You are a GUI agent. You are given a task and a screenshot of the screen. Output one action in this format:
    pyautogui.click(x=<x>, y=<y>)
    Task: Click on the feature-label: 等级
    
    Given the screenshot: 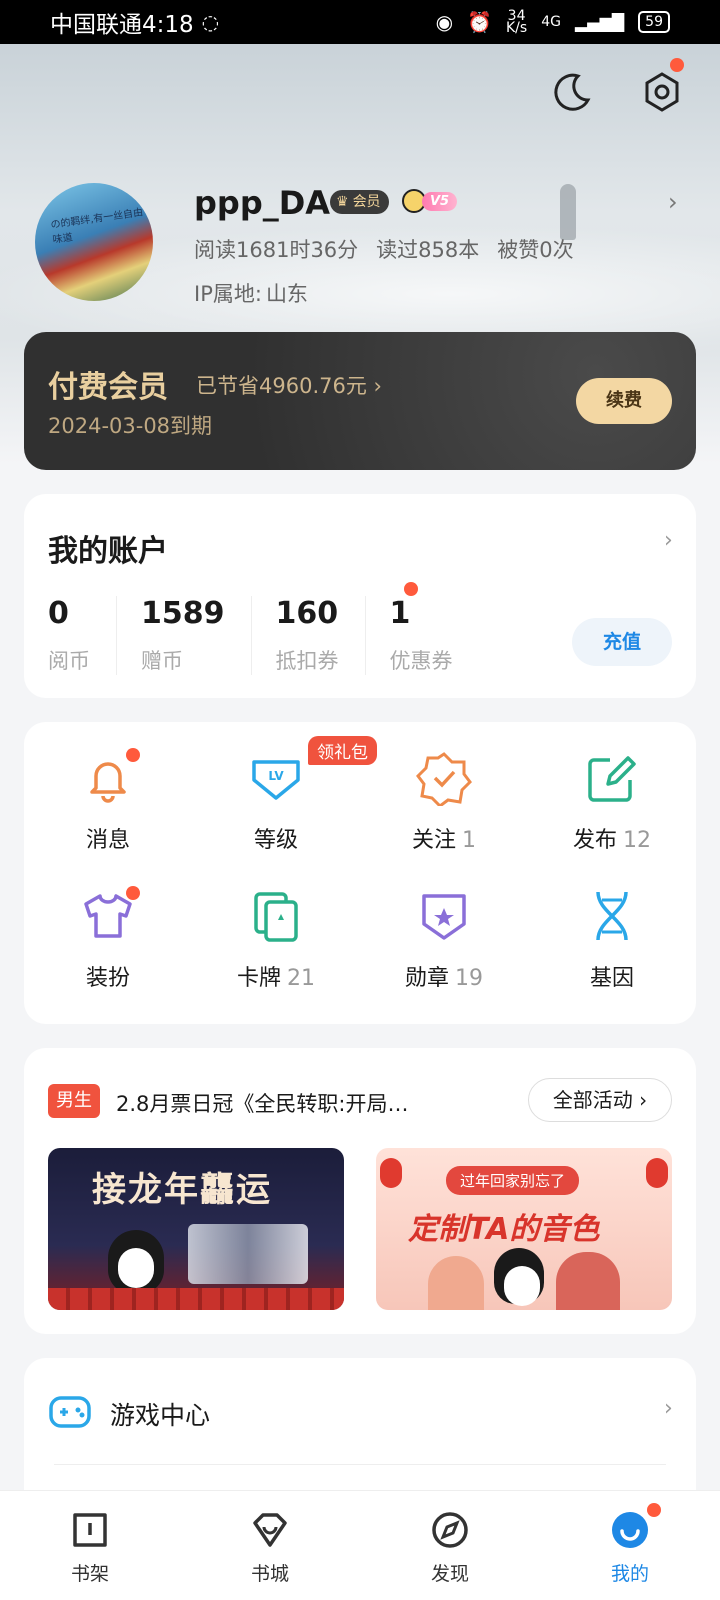 What is the action you would take?
    pyautogui.click(x=275, y=840)
    